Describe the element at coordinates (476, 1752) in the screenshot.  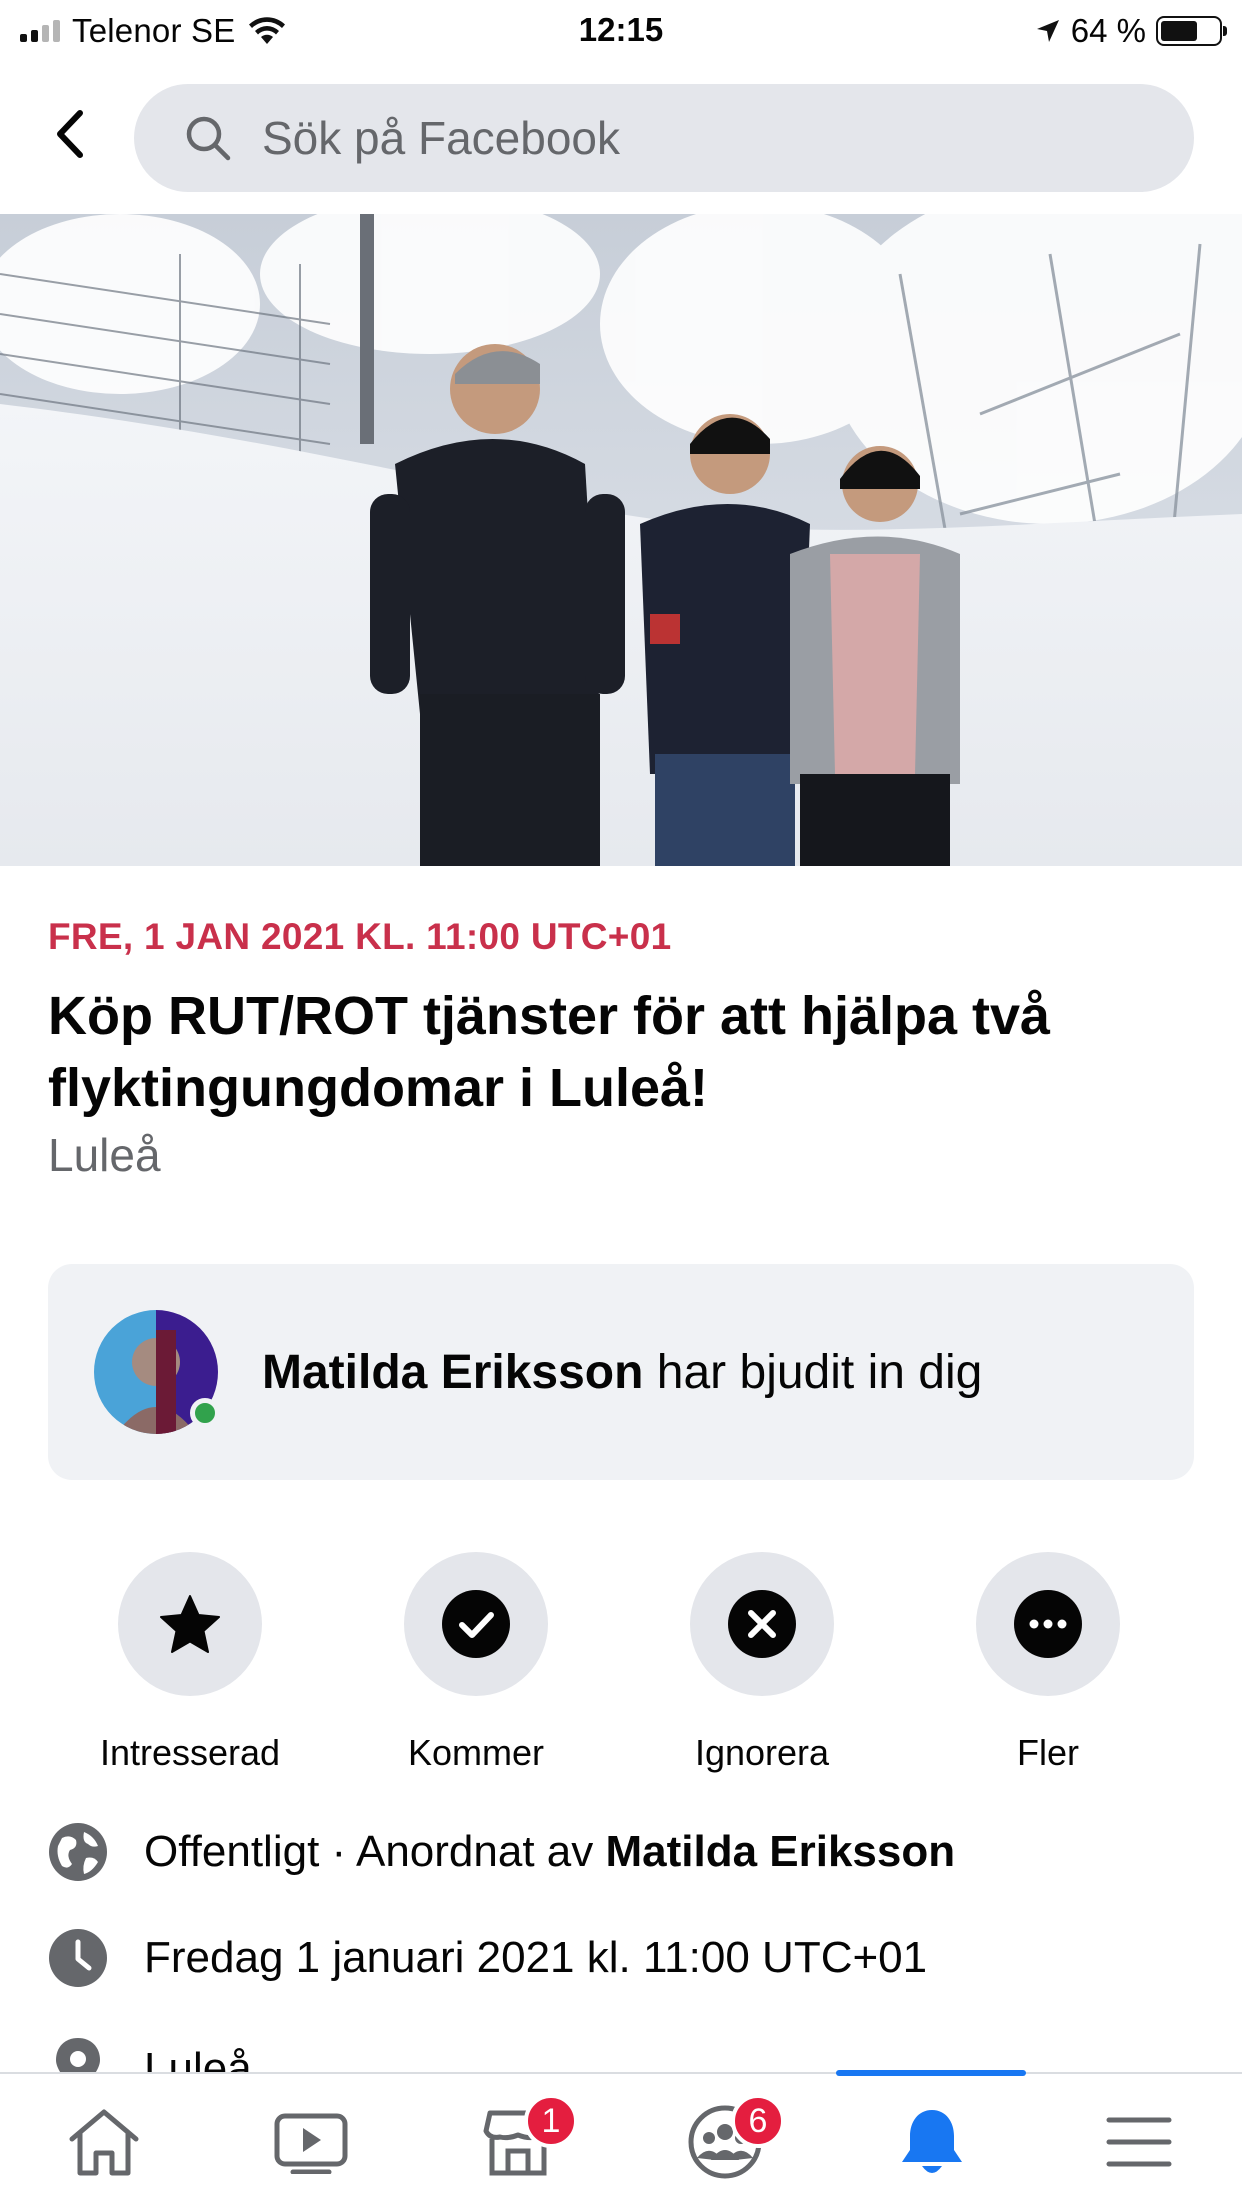
I see `going-label: Kommer` at that location.